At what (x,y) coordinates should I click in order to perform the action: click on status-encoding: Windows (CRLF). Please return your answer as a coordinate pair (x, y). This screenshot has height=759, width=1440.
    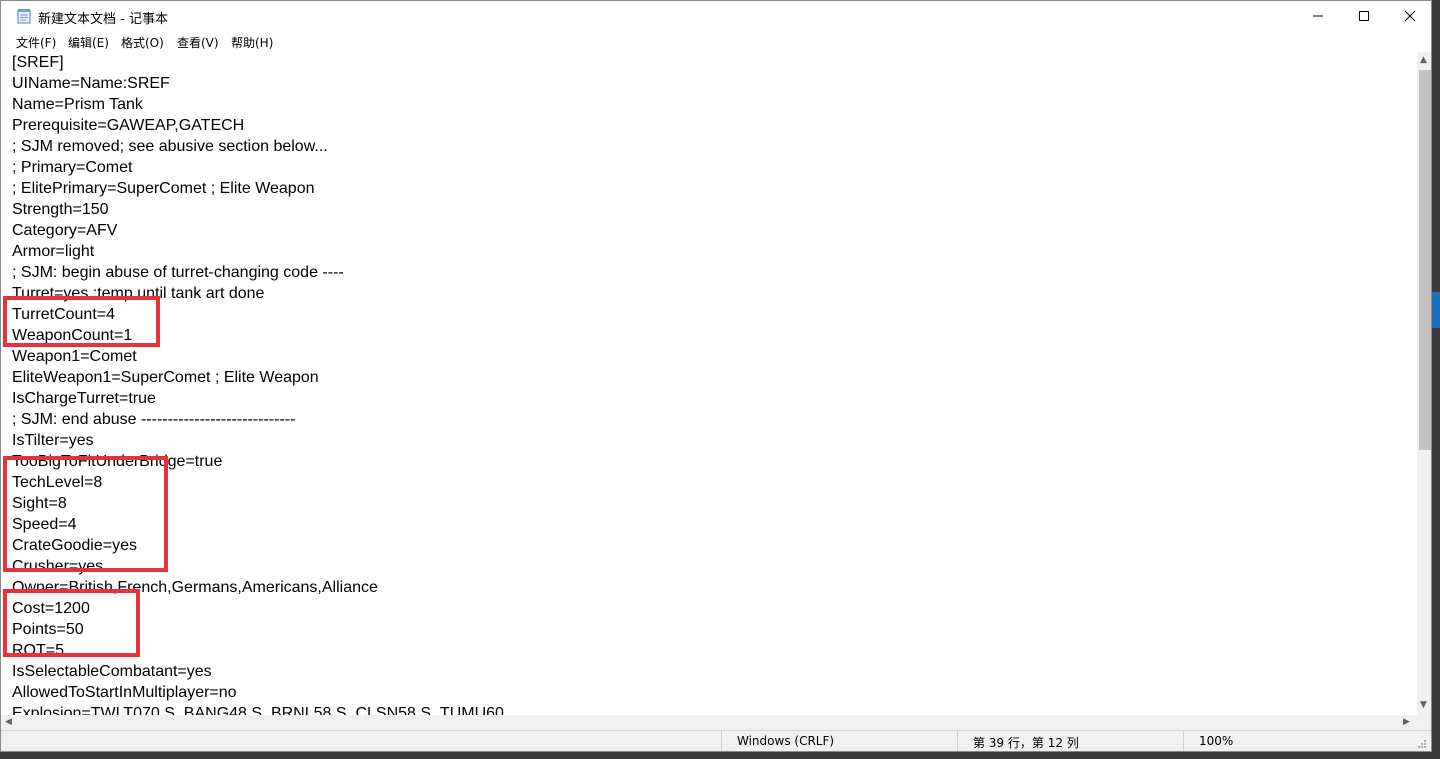
    Looking at the image, I should click on (786, 741).